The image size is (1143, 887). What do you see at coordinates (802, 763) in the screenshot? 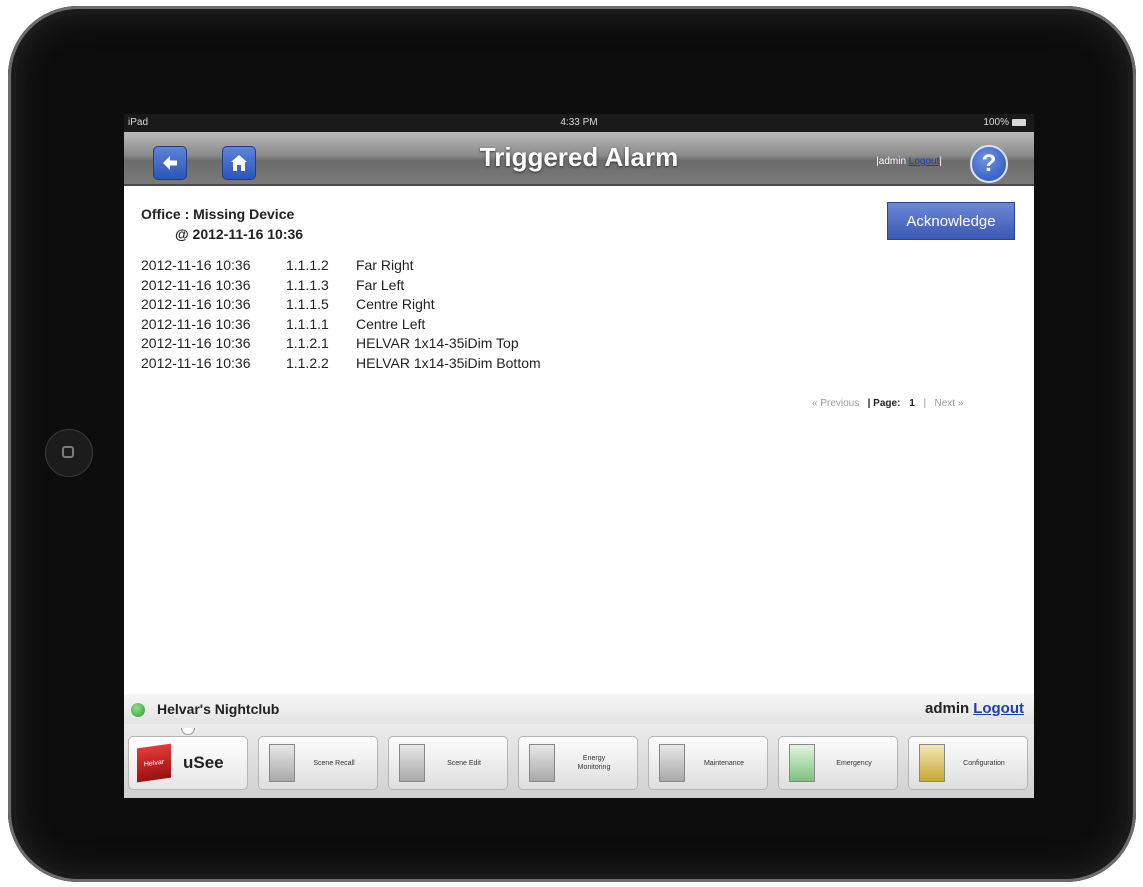
I see `emergency-icon` at bounding box center [802, 763].